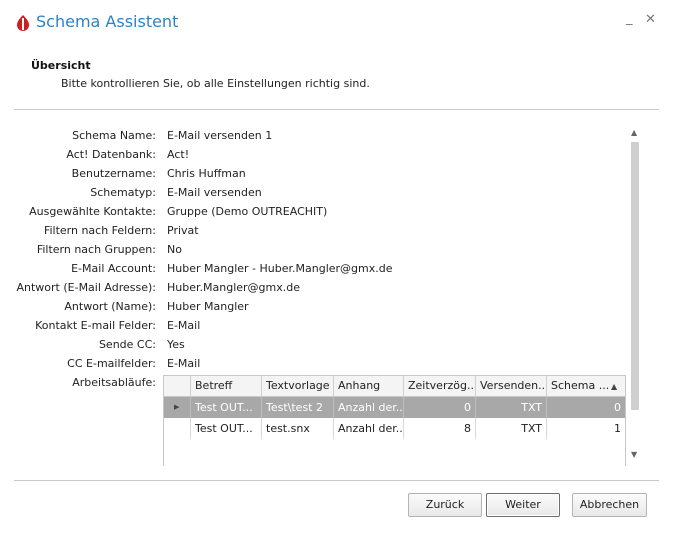  Describe the element at coordinates (111, 363) in the screenshot. I see `field-label-cc-email-fields: CC E-mailfelder:` at that location.